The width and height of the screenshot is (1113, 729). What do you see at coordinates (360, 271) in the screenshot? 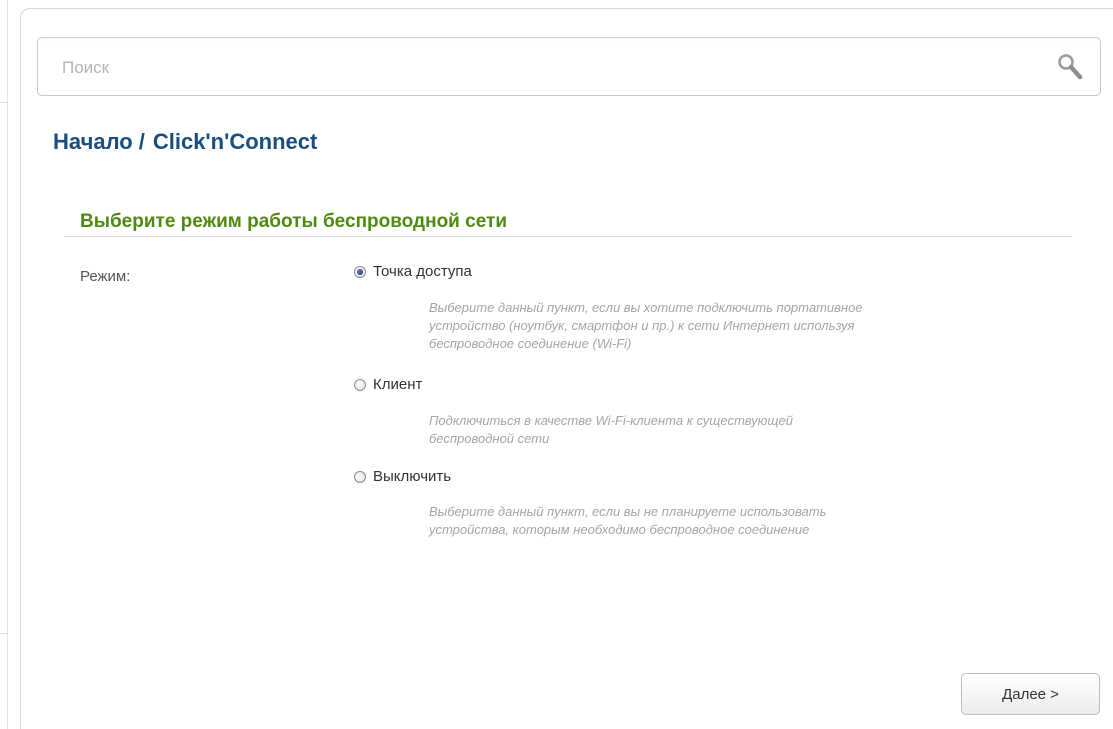
I see `radio-button-access-point` at bounding box center [360, 271].